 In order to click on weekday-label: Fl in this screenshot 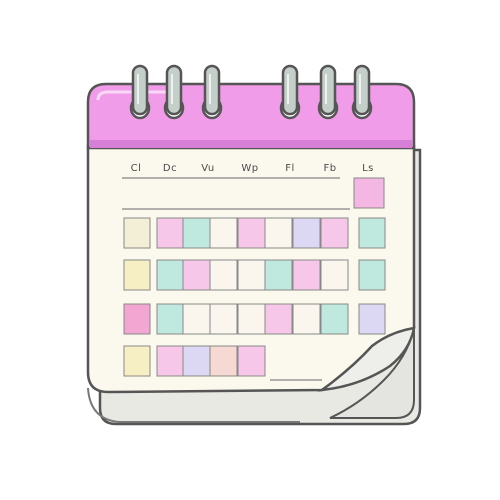, I will do `click(290, 168)`.